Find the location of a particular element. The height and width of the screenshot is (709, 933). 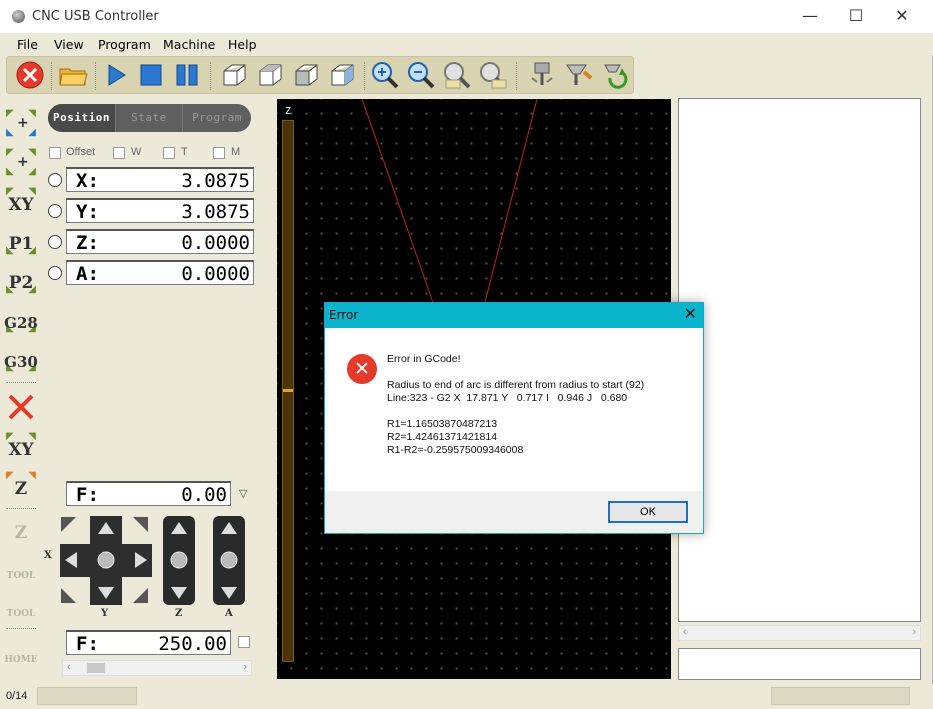

goto-g28-label: G28 is located at coordinates (21, 323).